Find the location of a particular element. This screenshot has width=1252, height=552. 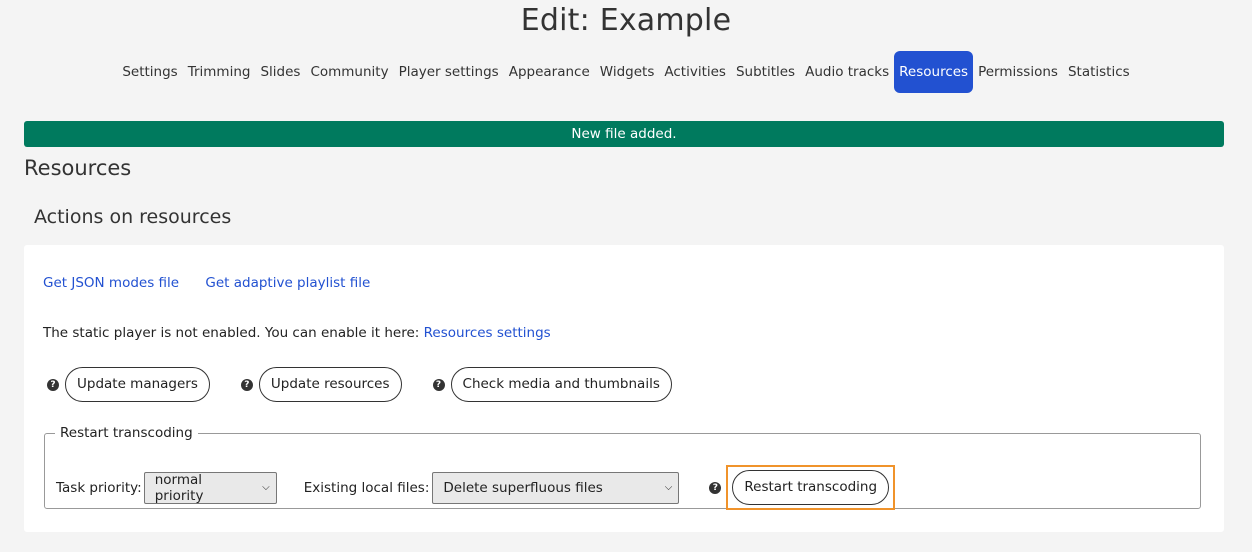

tab-slides: Slides is located at coordinates (280, 72).